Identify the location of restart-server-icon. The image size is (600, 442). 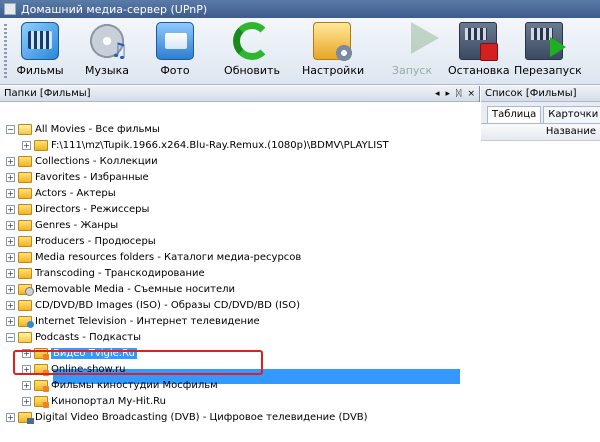
(545, 41).